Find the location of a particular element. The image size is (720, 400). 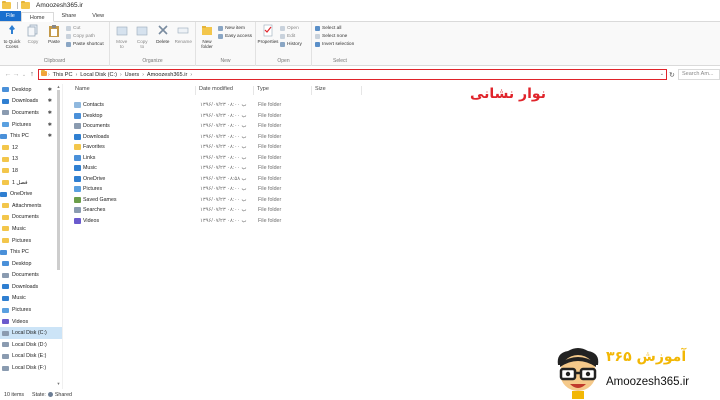

paste-shortcut-button: Paste shortcut is located at coordinates (85, 44).